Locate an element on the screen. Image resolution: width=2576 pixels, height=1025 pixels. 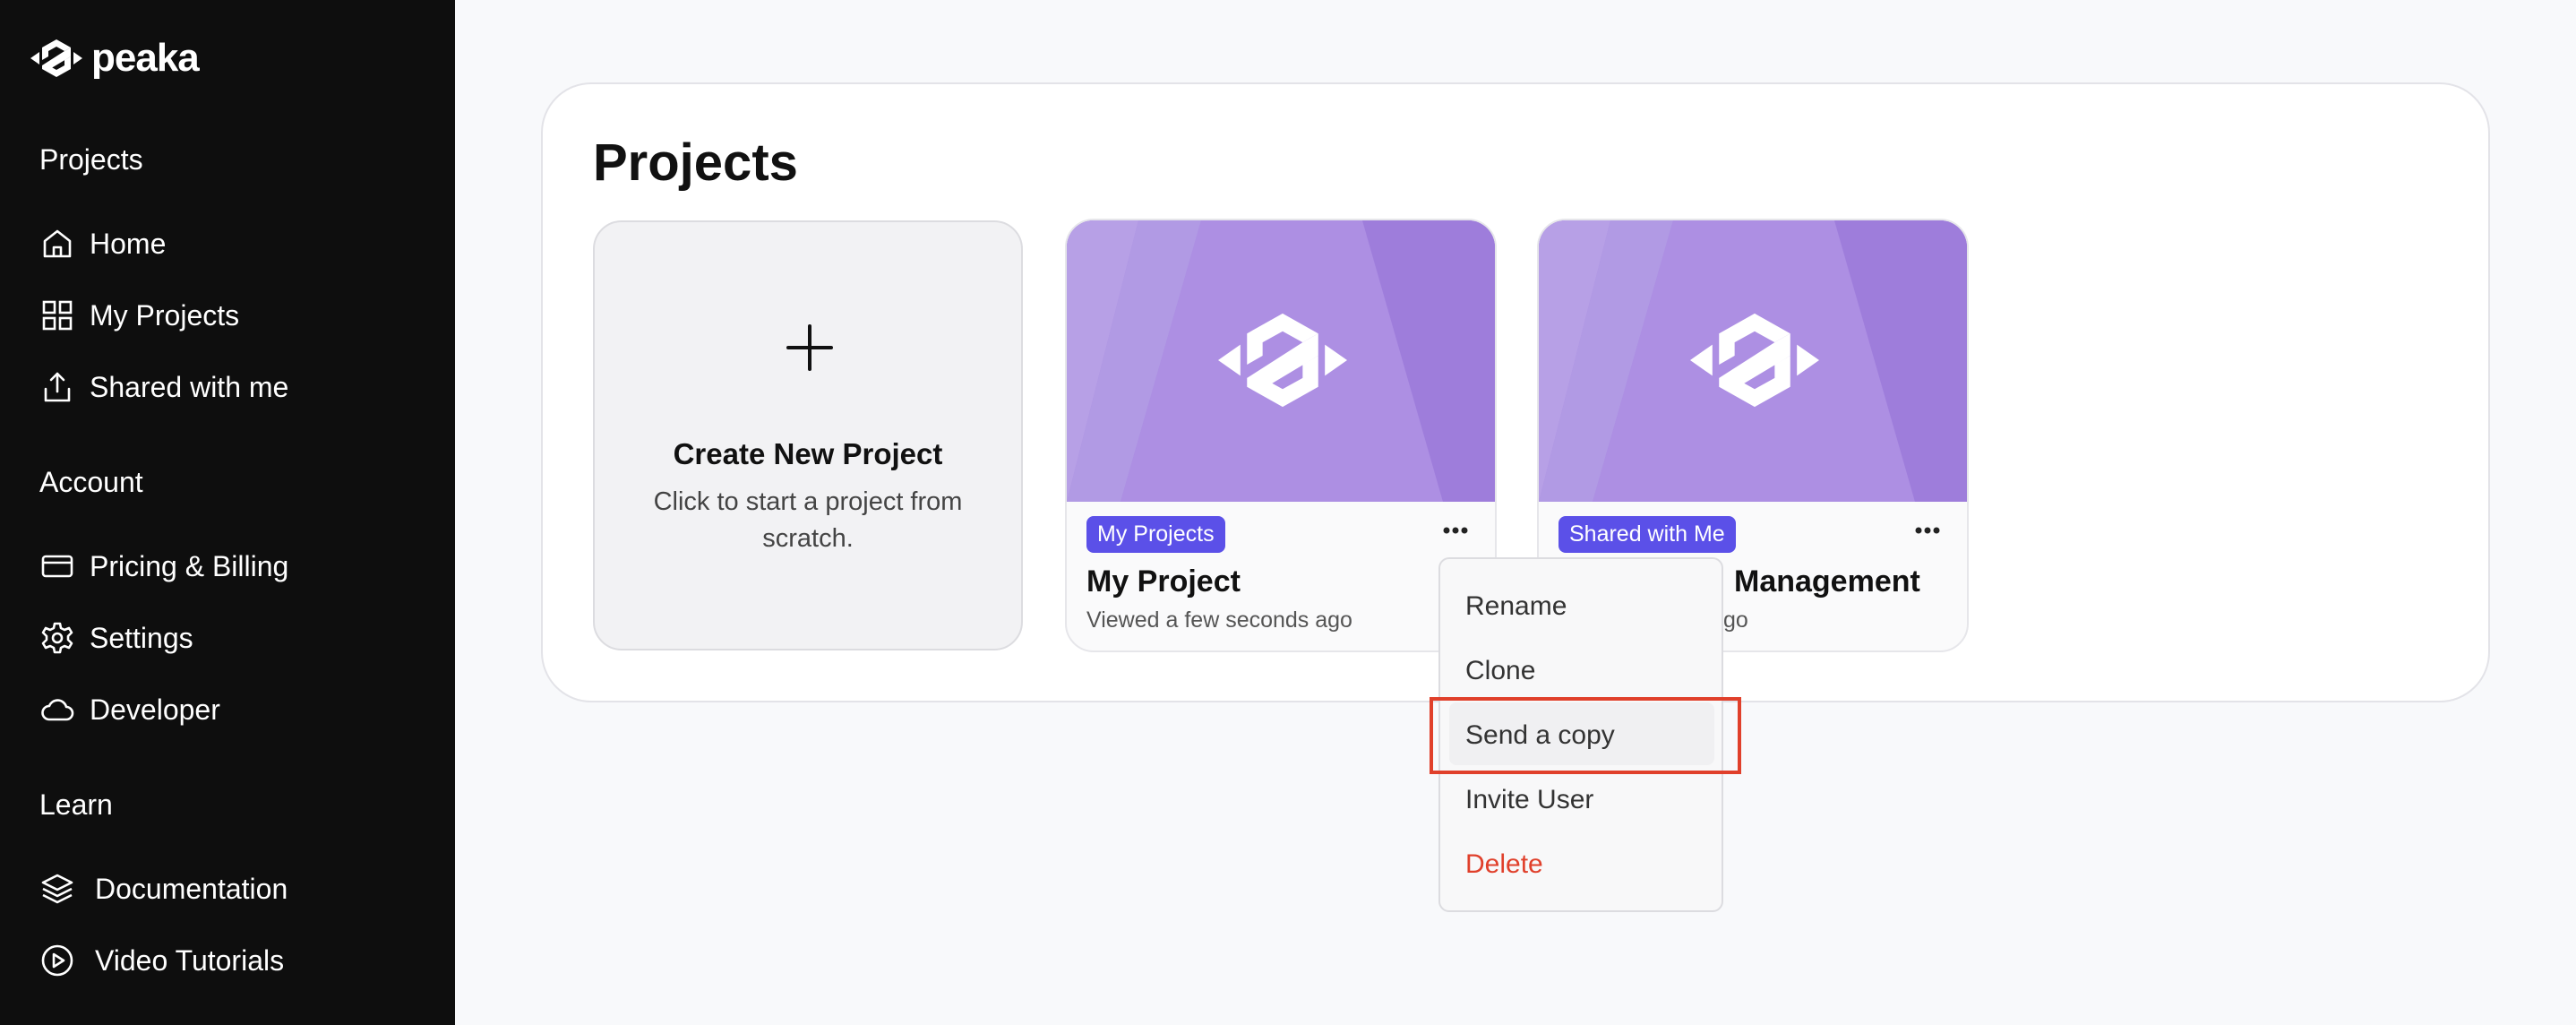
sidebar-item-label: My Projects is located at coordinates (165, 315).